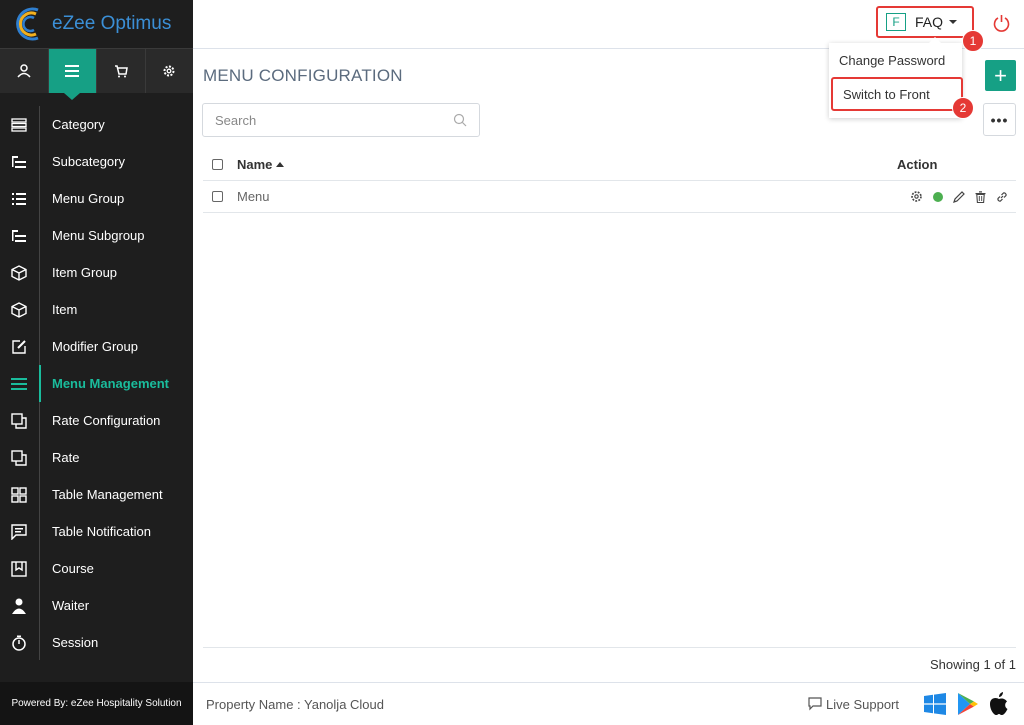  I want to click on hamburger-icon, so click(19, 384).